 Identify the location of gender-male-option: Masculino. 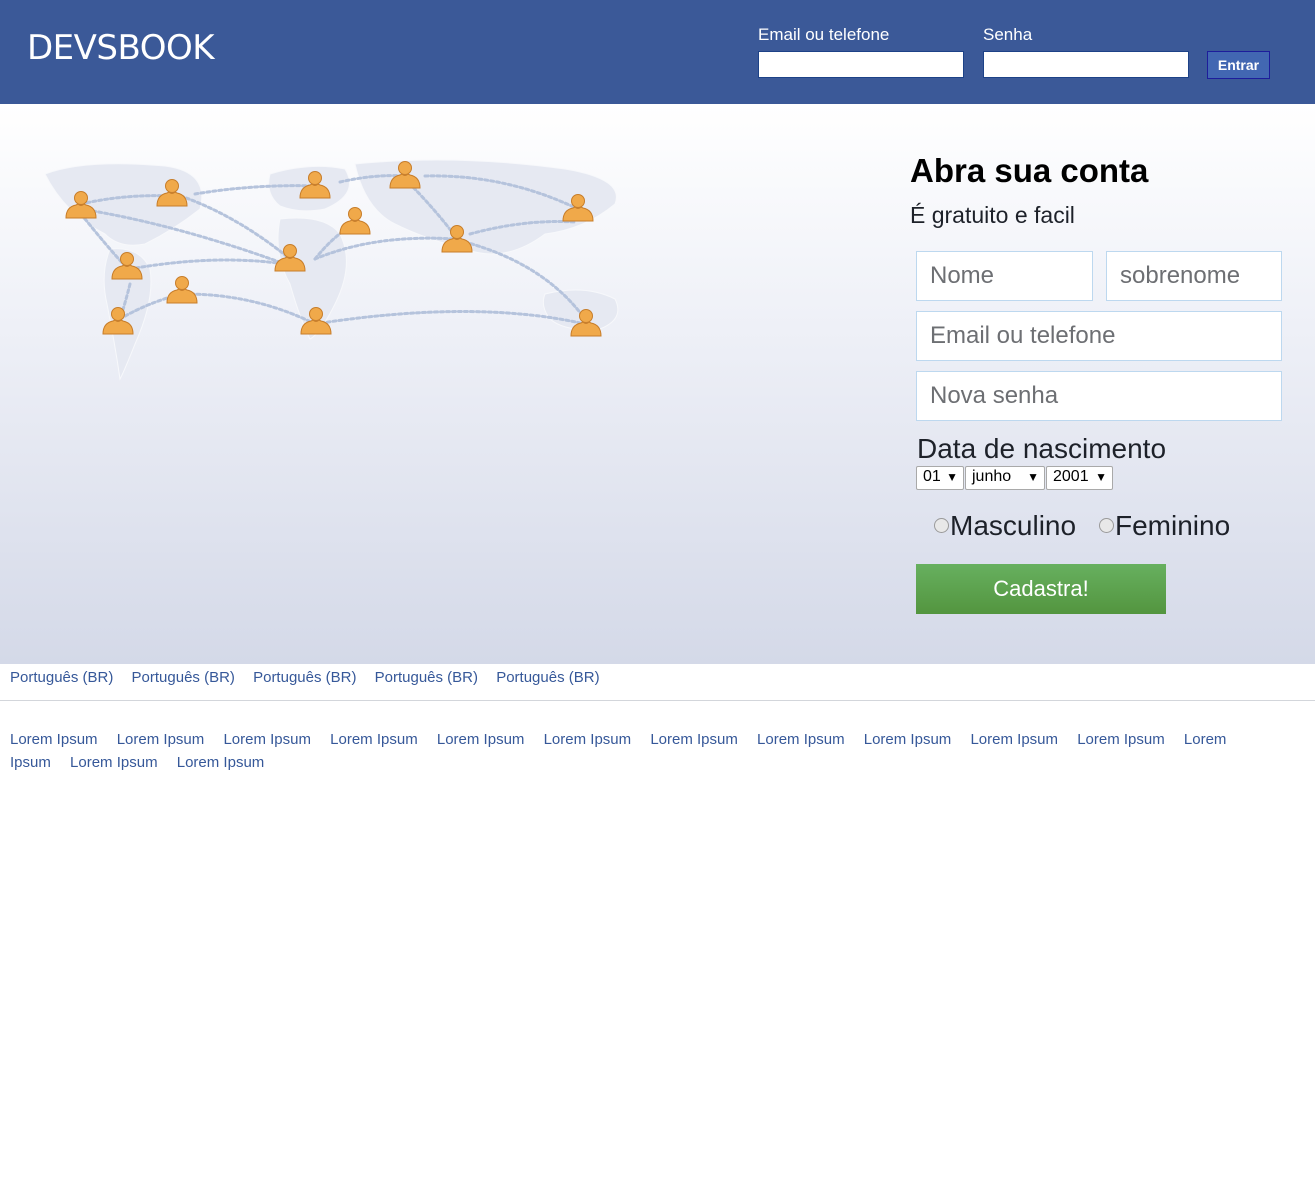
(1005, 526).